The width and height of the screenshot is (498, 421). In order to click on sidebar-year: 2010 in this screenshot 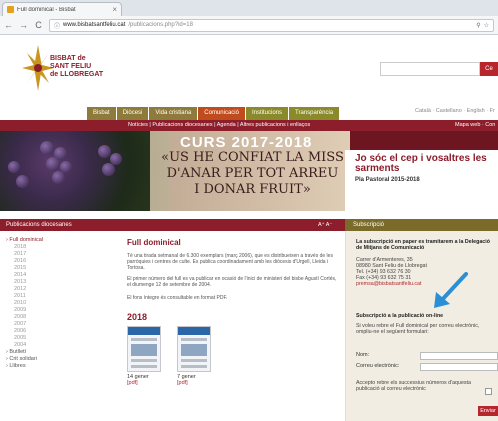, I will do `click(63, 303)`.